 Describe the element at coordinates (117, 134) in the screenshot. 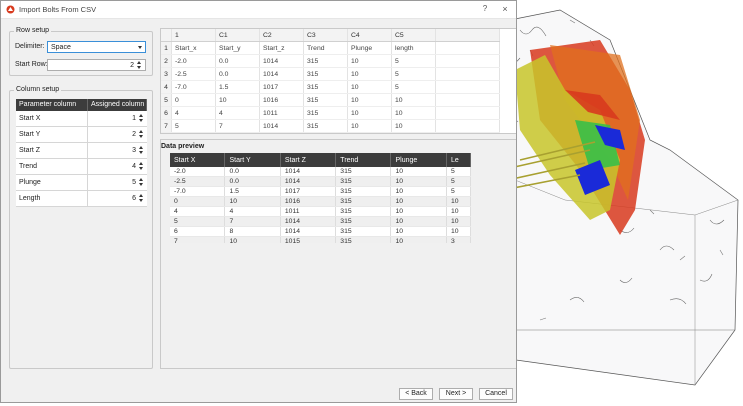

I see `assigned-column-stepper: 2` at that location.